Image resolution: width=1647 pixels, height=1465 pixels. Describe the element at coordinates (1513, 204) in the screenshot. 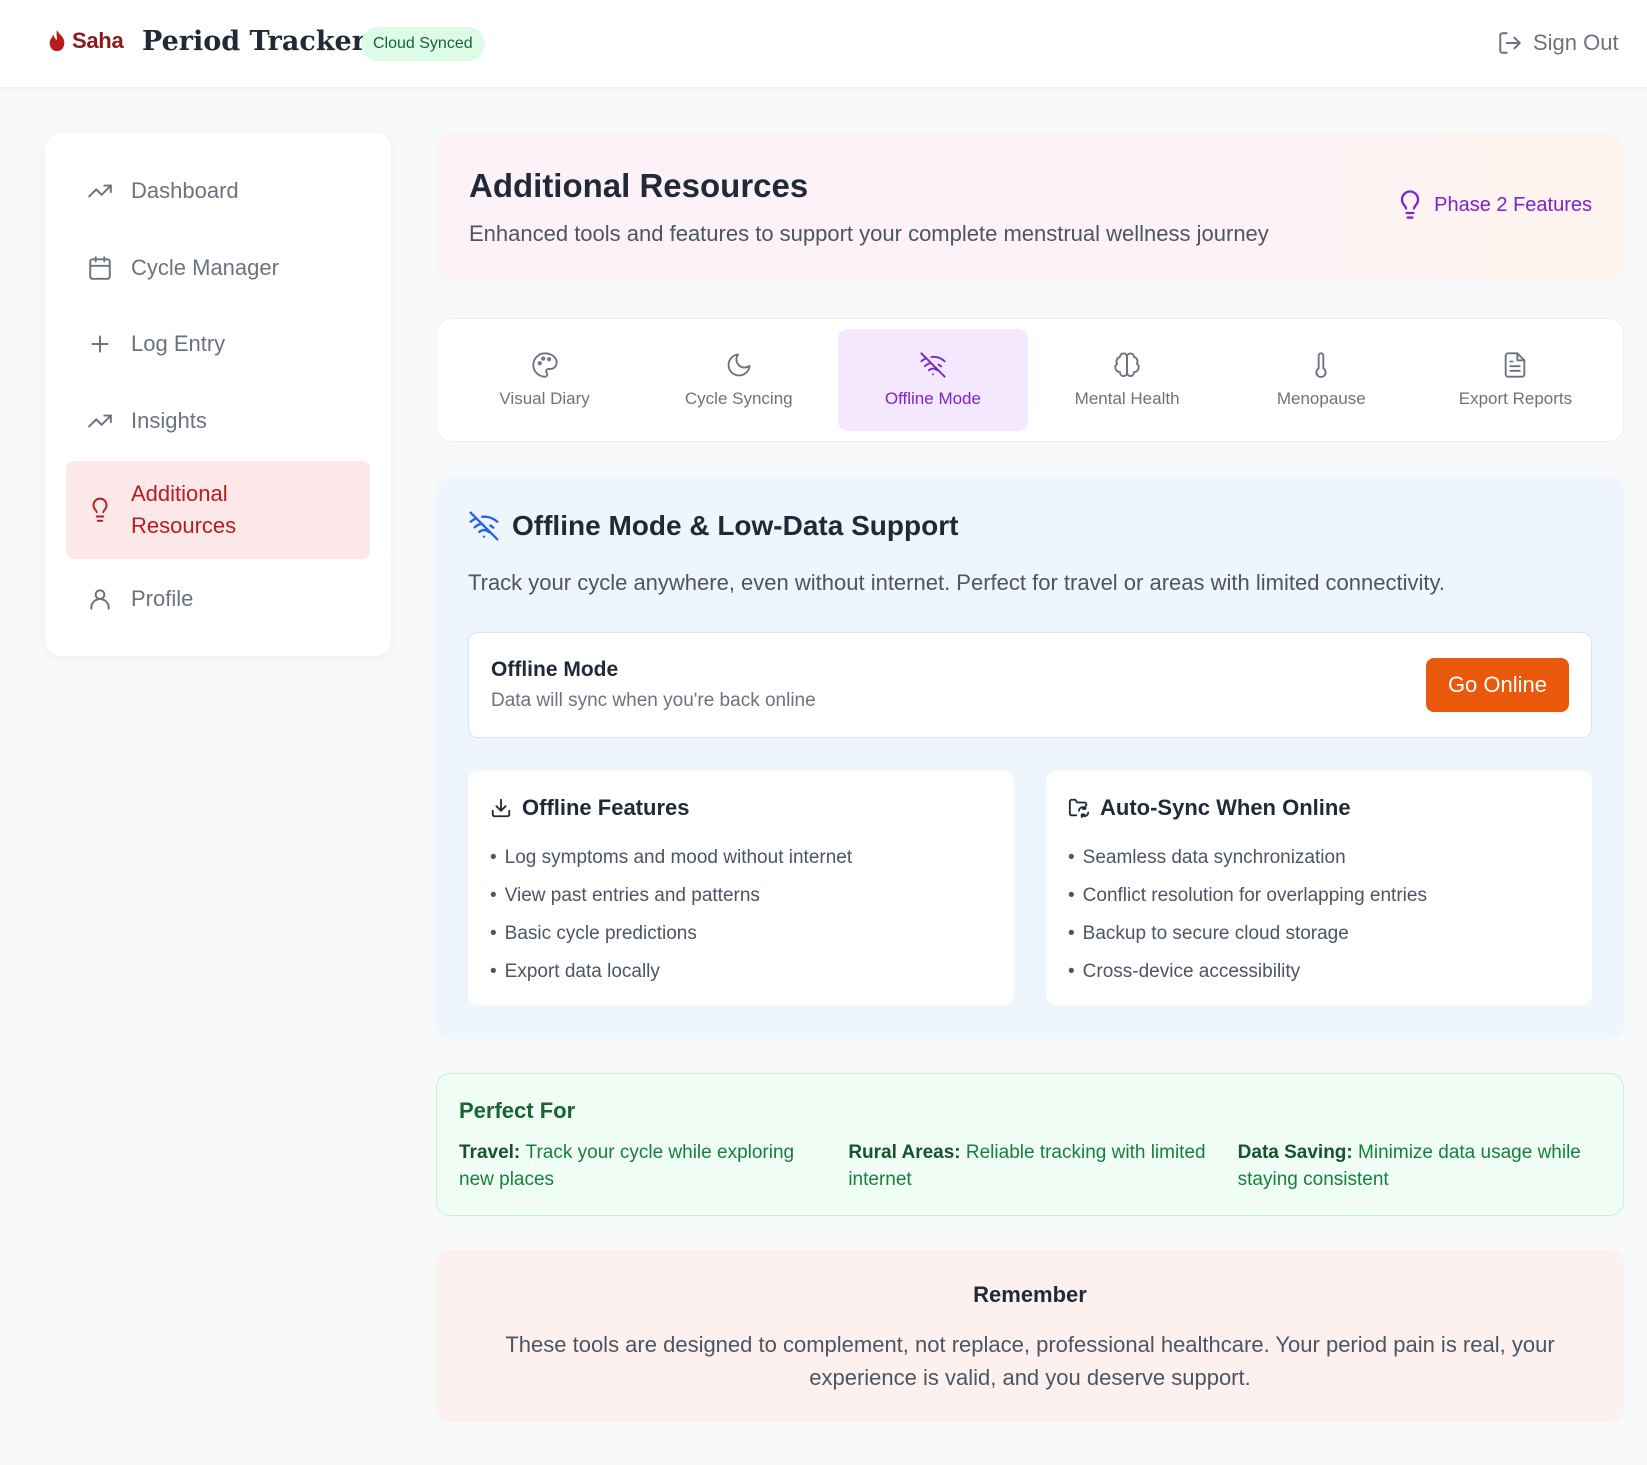

I see `phase-label: Phase 2 Features` at that location.